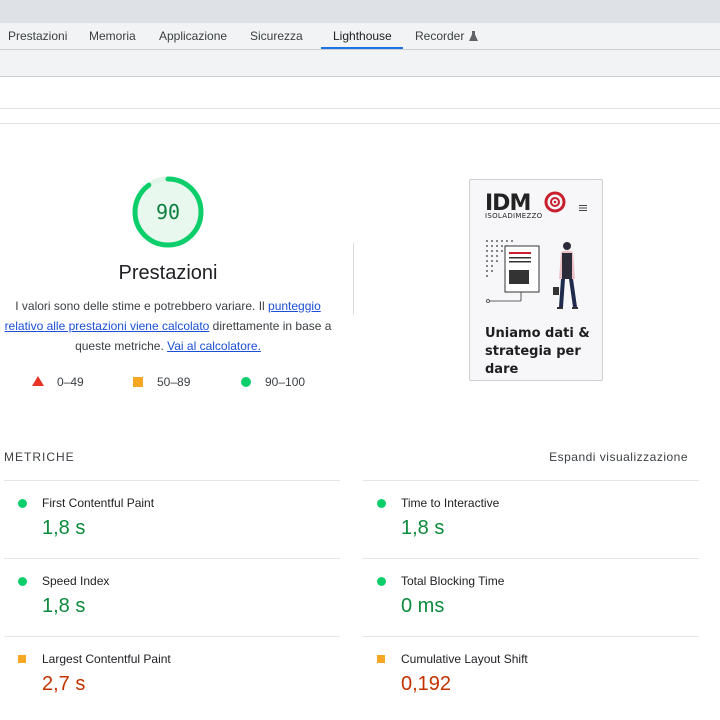 This screenshot has width=720, height=720. Describe the element at coordinates (353, 279) in the screenshot. I see `vertical-separator` at that location.